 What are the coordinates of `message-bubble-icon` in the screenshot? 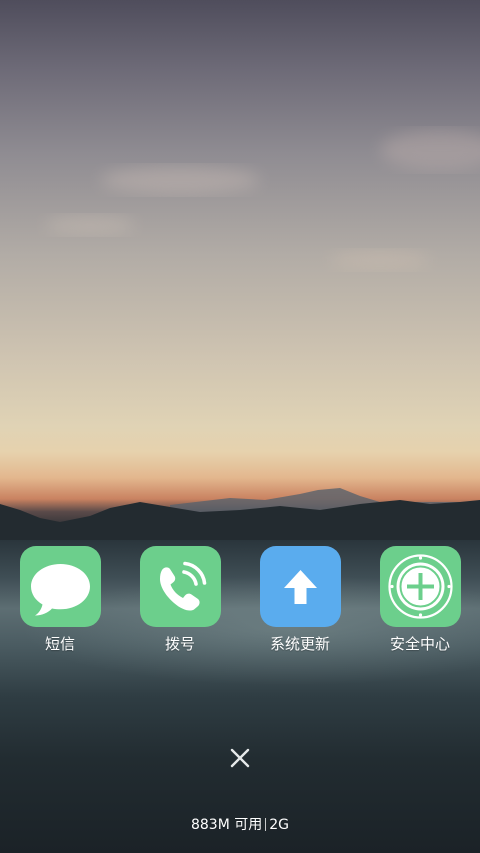 It's located at (60, 586).